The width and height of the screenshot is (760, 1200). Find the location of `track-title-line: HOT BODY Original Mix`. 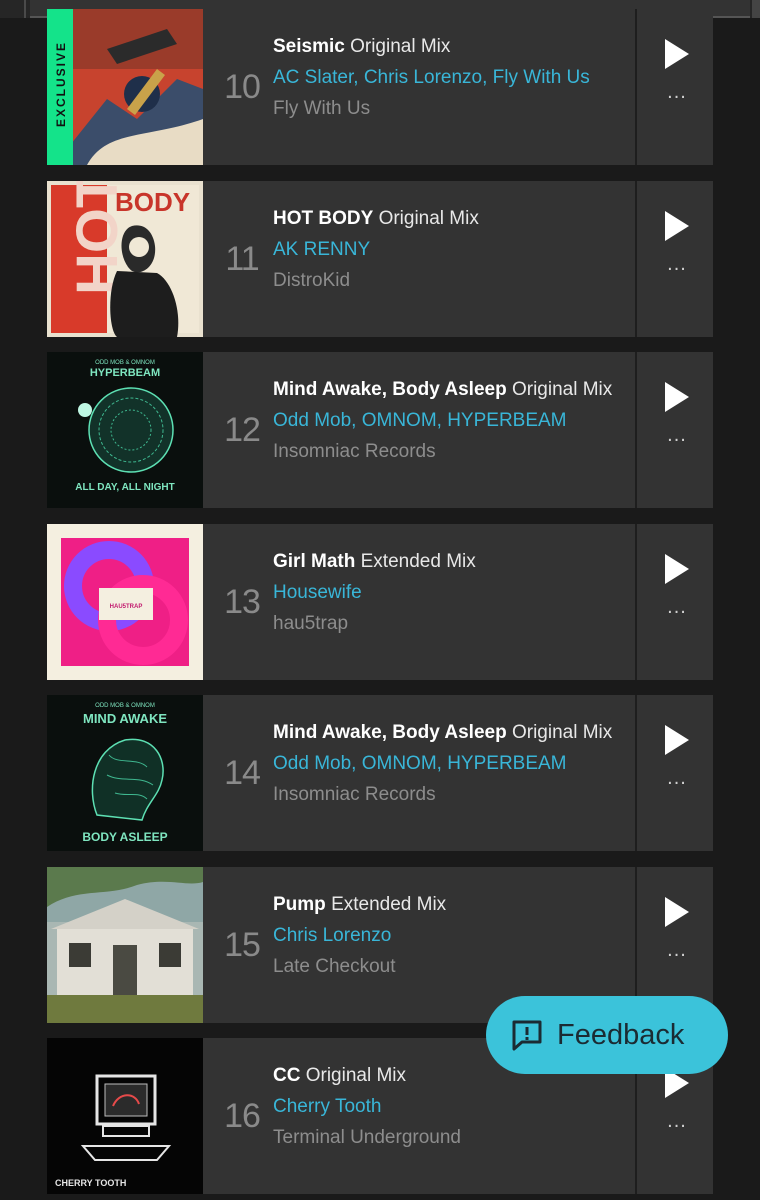

track-title-line: HOT BODY Original Mix is located at coordinates (457, 219).